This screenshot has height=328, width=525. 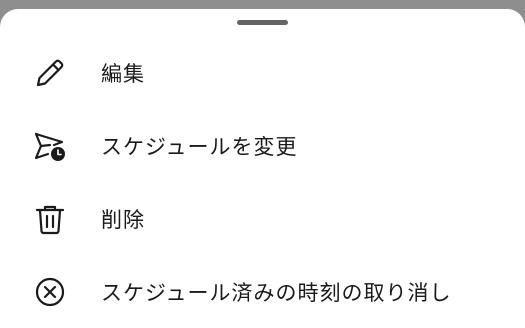 I want to click on menu-item-label: 削除, so click(x=123, y=220).